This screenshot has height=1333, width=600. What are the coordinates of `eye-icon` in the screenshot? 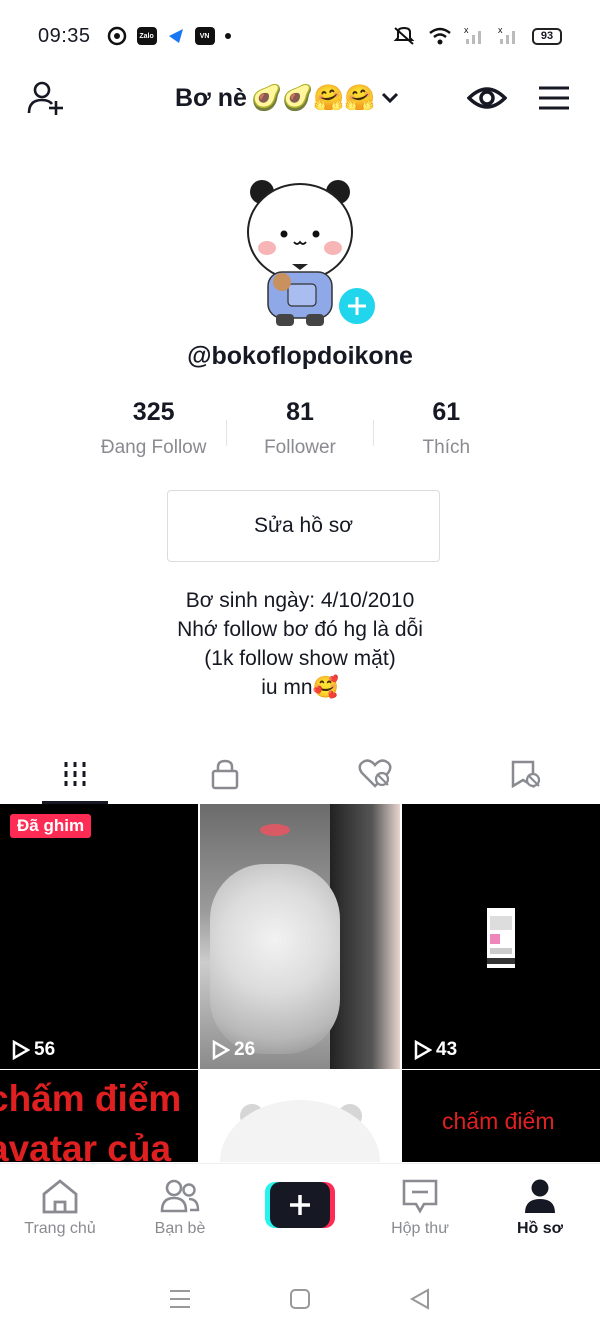 It's located at (487, 98).